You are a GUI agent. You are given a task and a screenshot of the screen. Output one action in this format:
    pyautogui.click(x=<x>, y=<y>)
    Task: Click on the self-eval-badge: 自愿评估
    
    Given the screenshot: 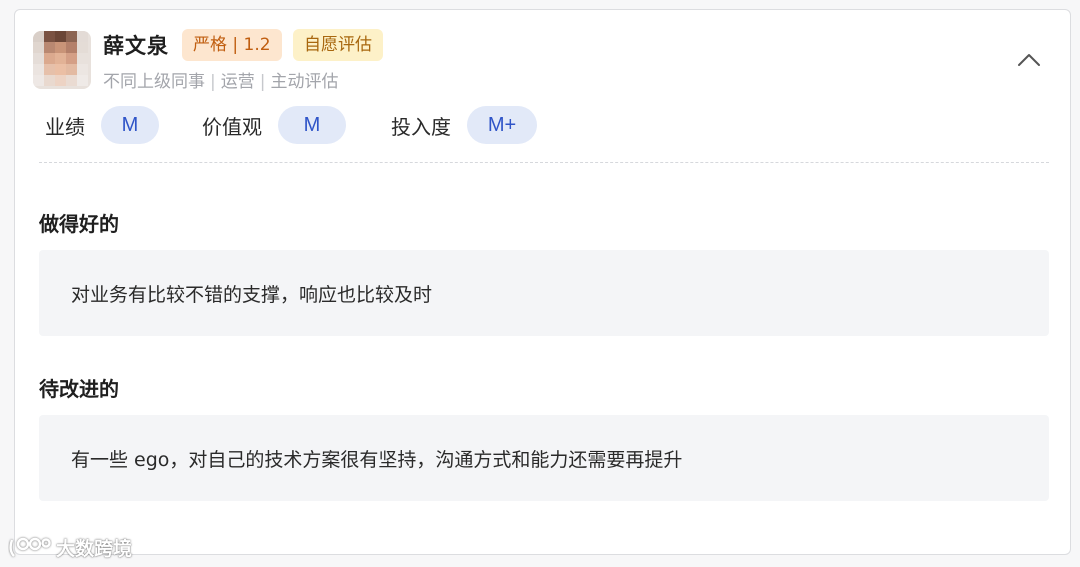 What is the action you would take?
    pyautogui.click(x=338, y=45)
    